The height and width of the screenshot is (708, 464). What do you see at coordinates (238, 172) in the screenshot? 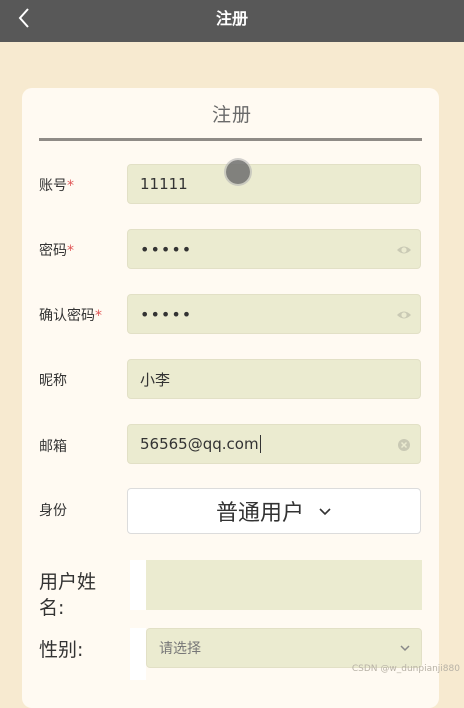
I see `touch-indicator` at bounding box center [238, 172].